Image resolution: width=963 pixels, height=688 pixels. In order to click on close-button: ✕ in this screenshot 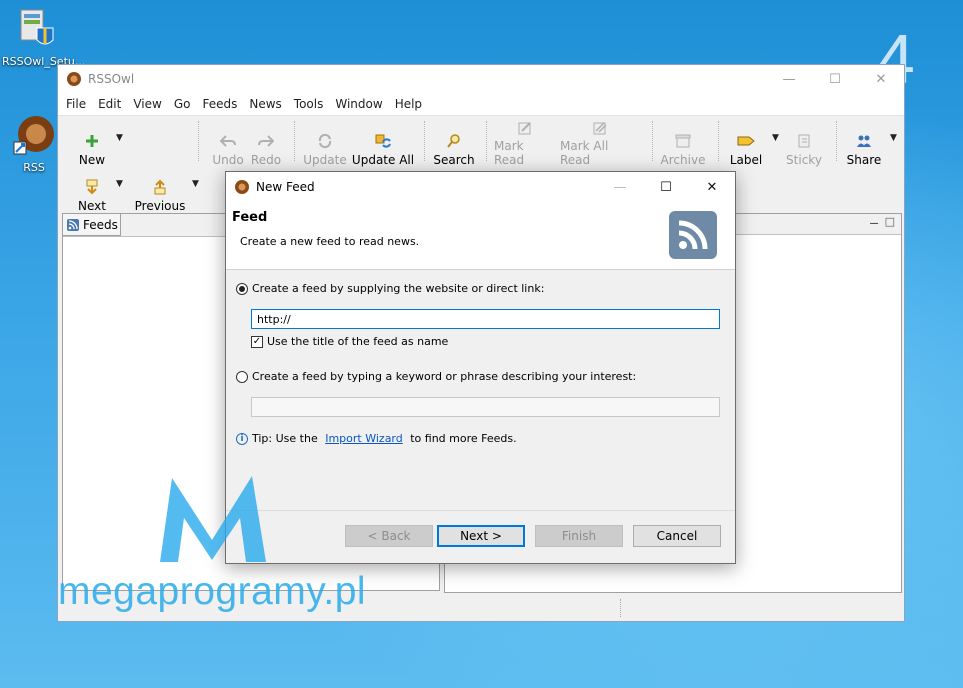, I will do `click(881, 79)`.